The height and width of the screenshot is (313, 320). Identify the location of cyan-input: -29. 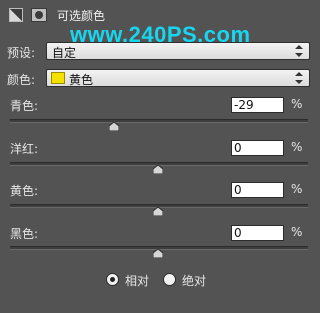
(257, 105).